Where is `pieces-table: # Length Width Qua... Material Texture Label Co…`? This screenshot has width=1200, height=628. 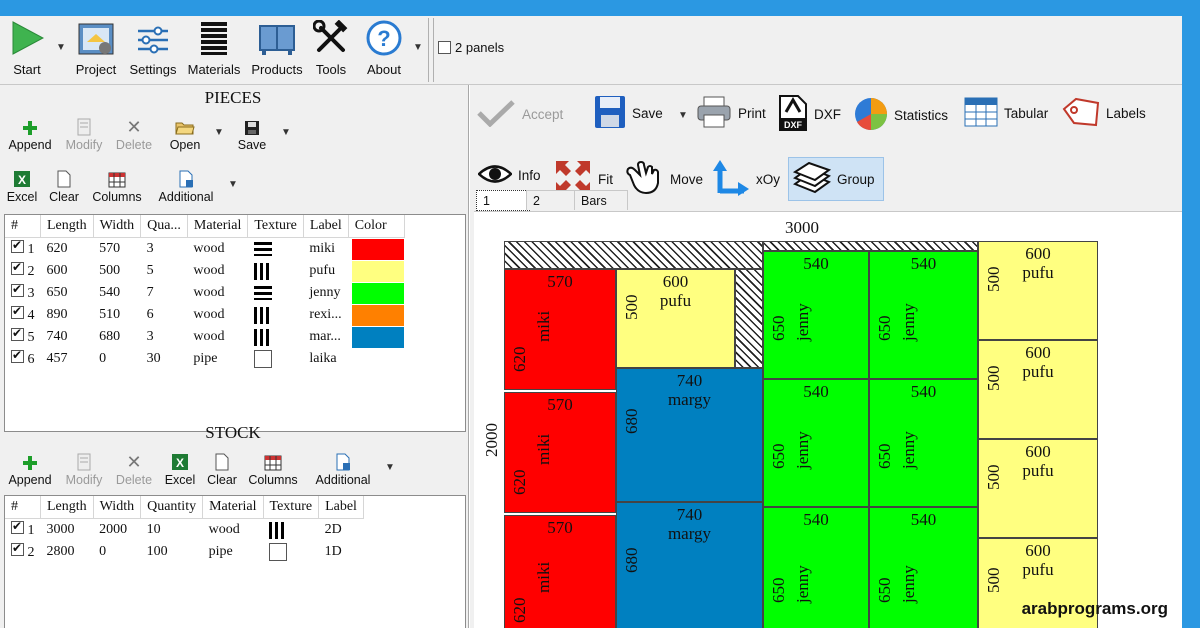 pieces-table: # Length Width Qua... Material Texture Label Co… is located at coordinates (235, 323).